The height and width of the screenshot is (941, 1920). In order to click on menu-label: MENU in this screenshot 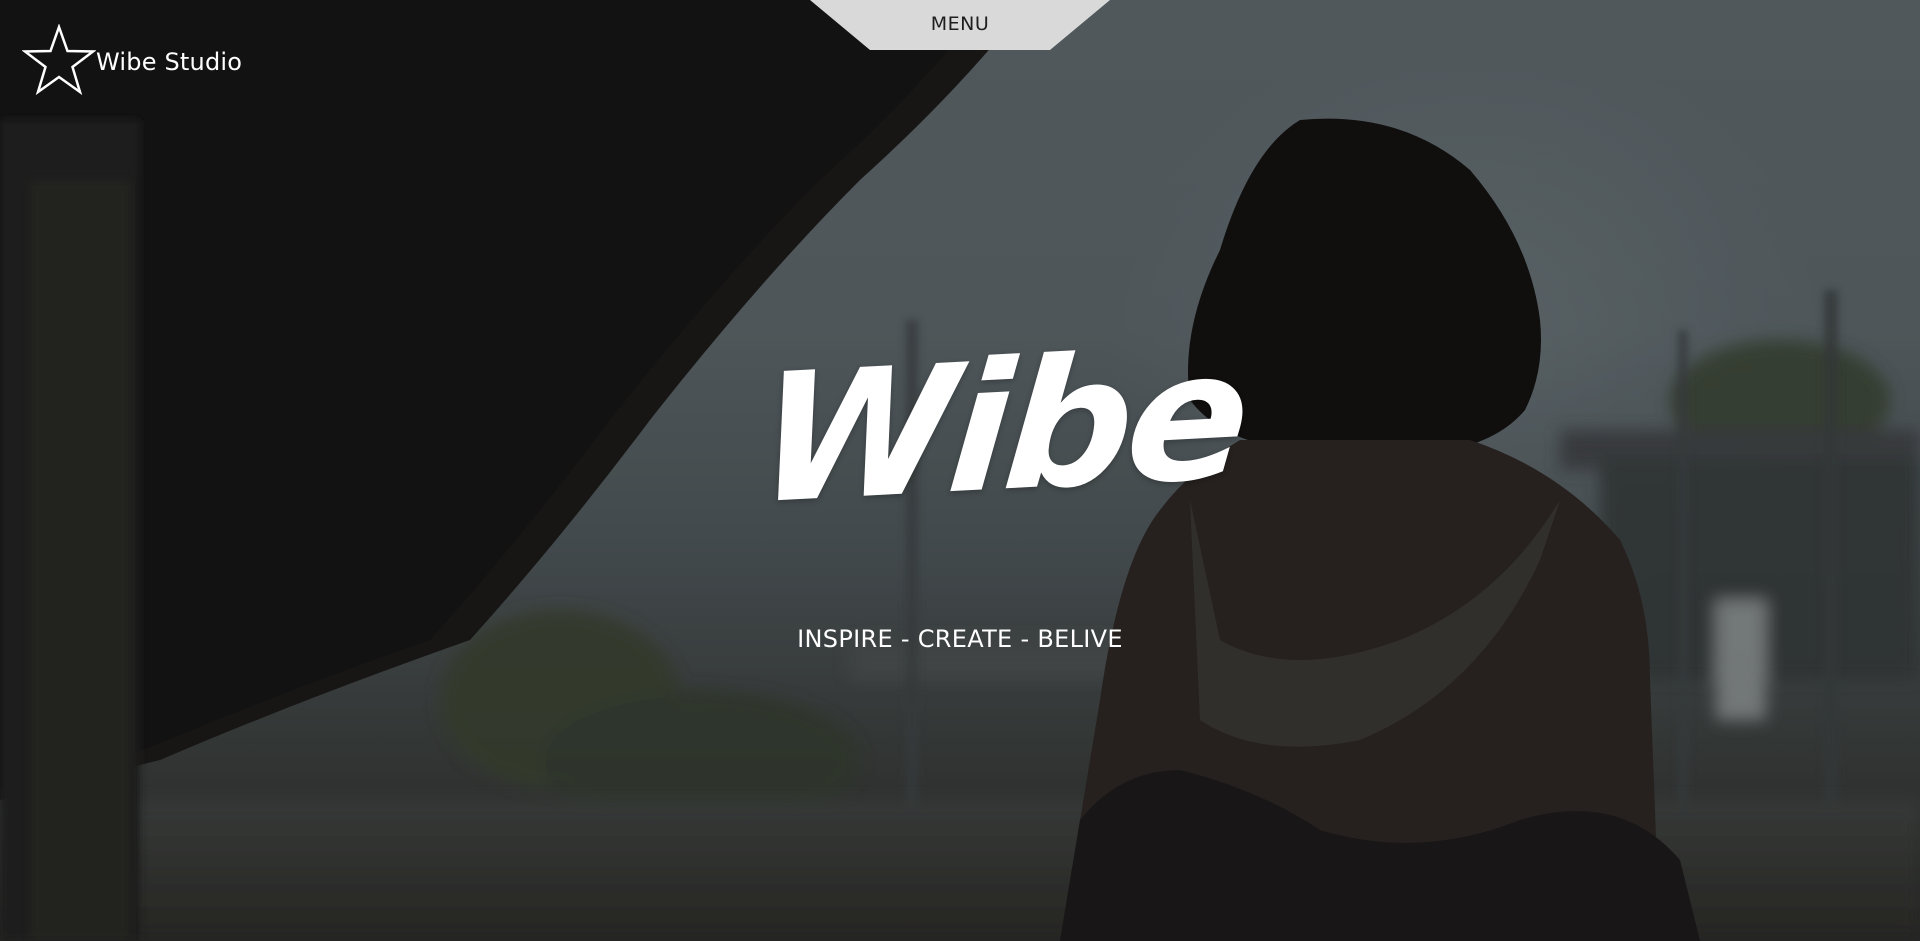, I will do `click(960, 24)`.